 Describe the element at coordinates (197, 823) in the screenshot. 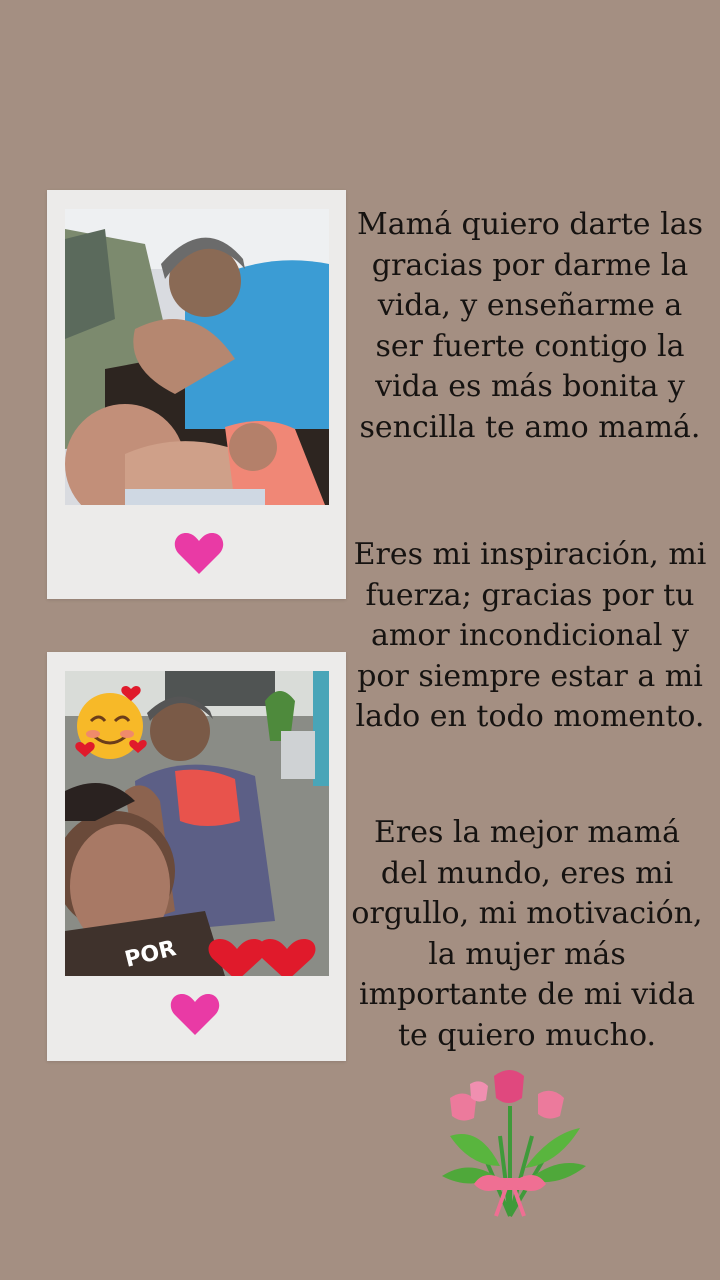

I see `photo-2: POR` at that location.